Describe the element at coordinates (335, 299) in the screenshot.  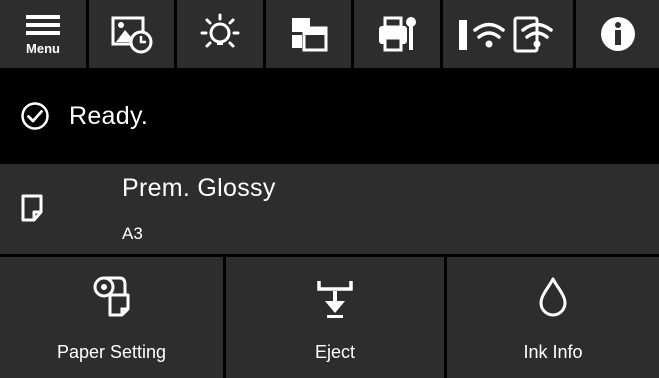
I see `eject-icon` at that location.